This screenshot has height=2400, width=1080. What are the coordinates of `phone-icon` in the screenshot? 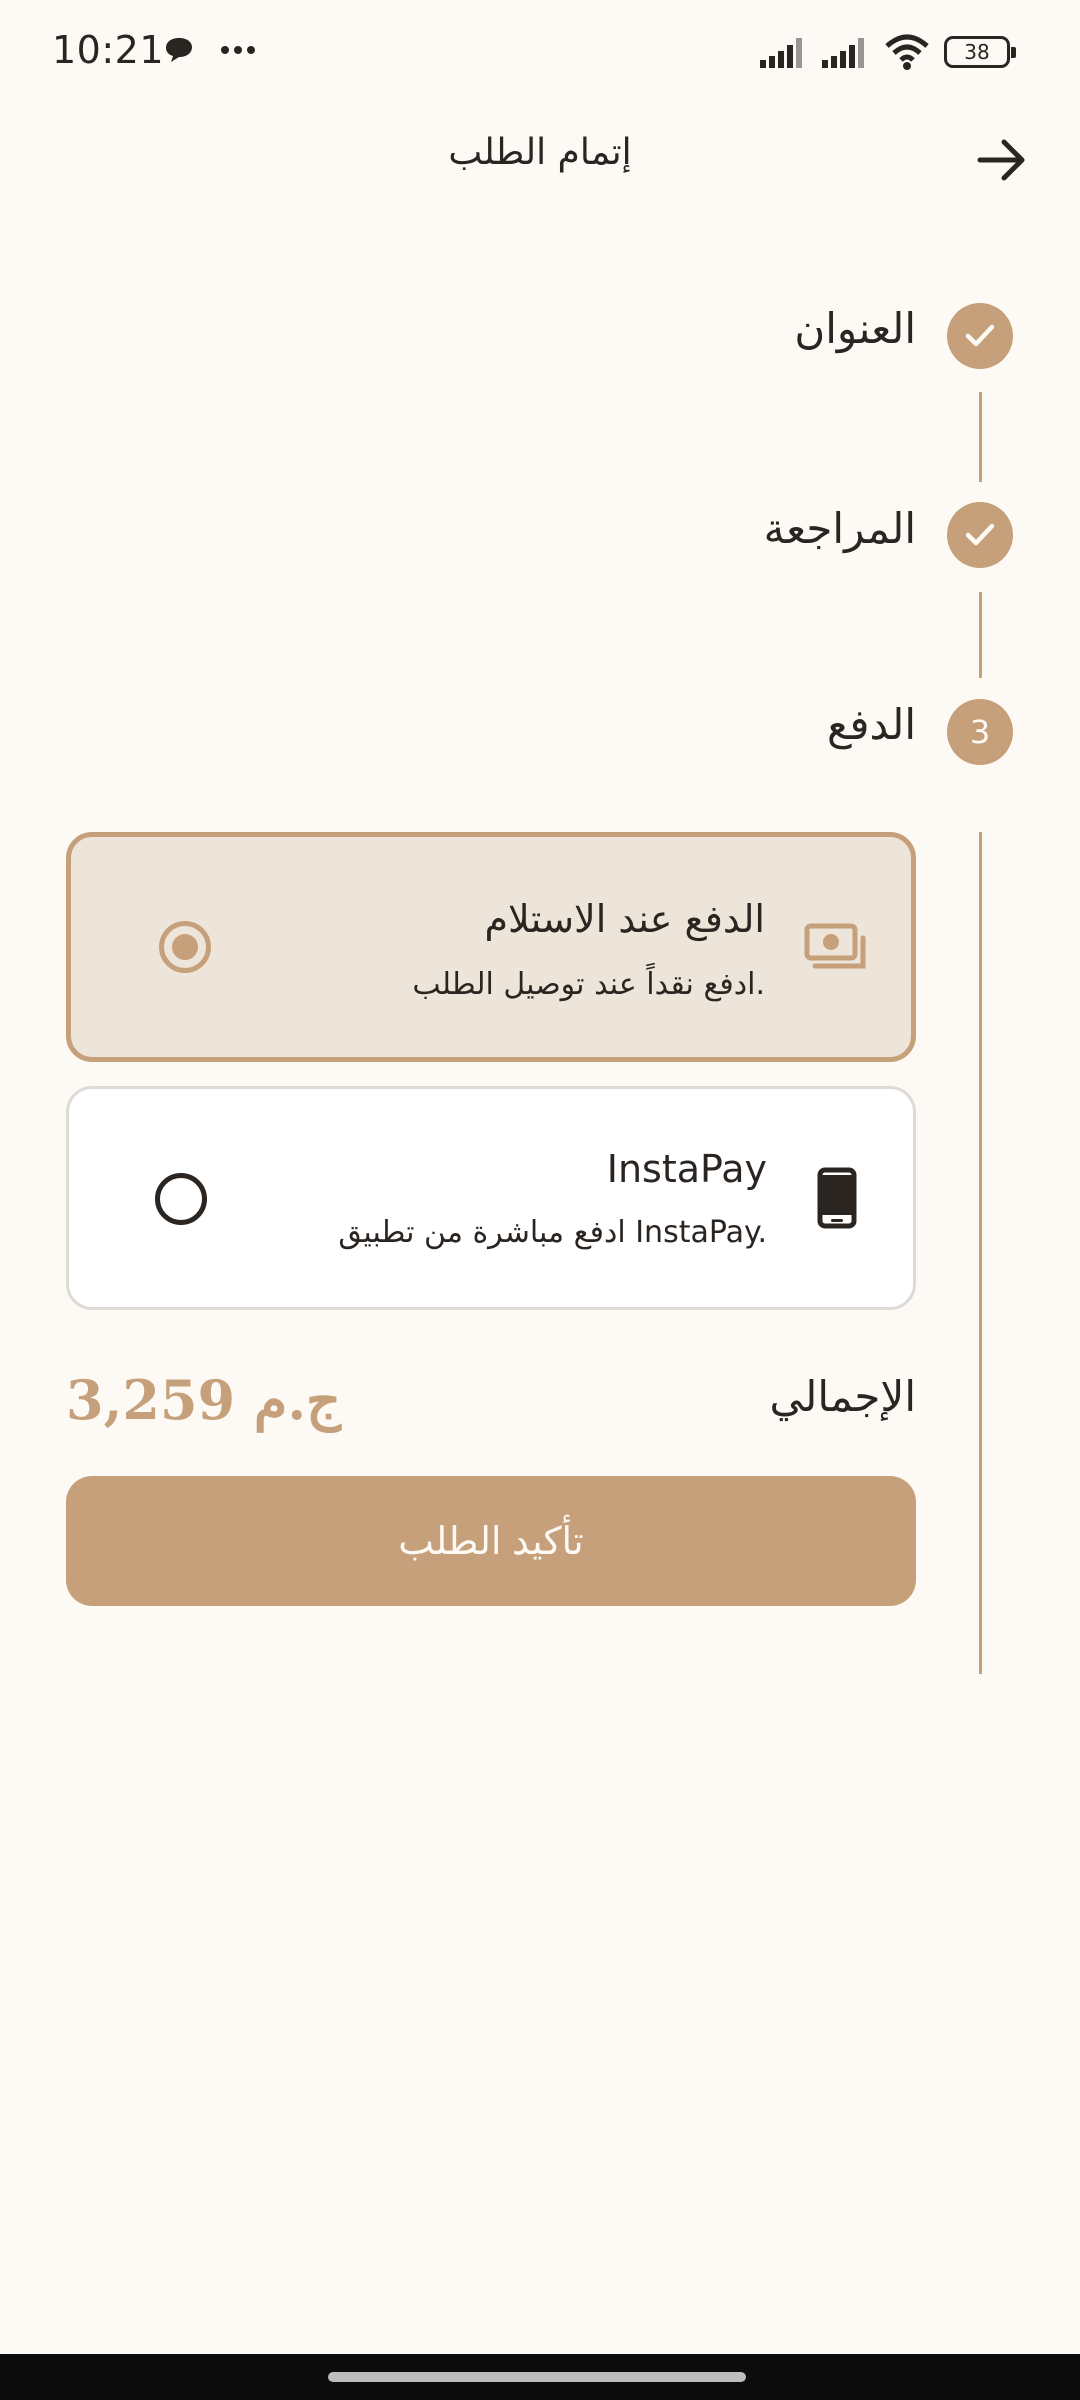 It's located at (837, 1198).